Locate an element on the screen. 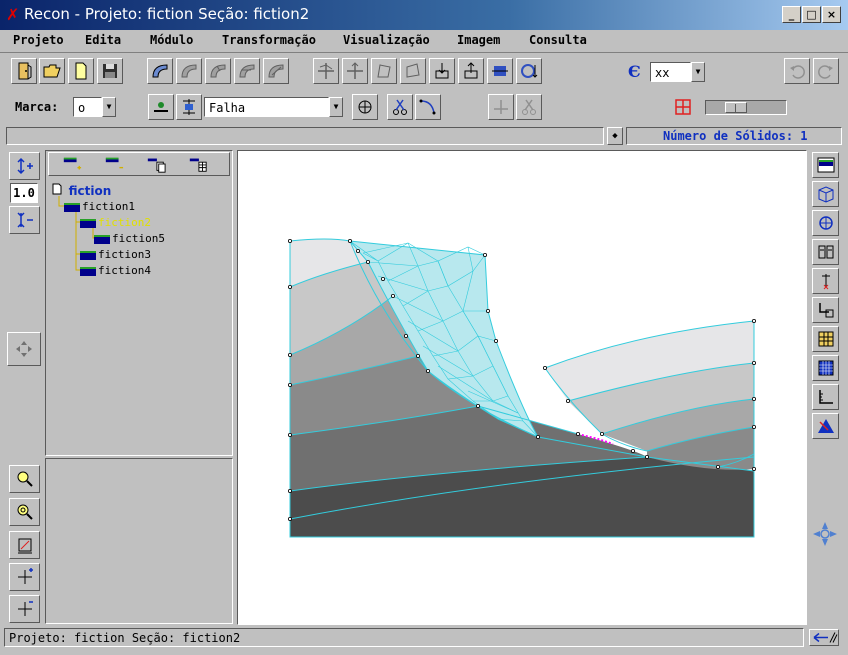 This screenshot has height=655, width=848. open-button is located at coordinates (52, 71).